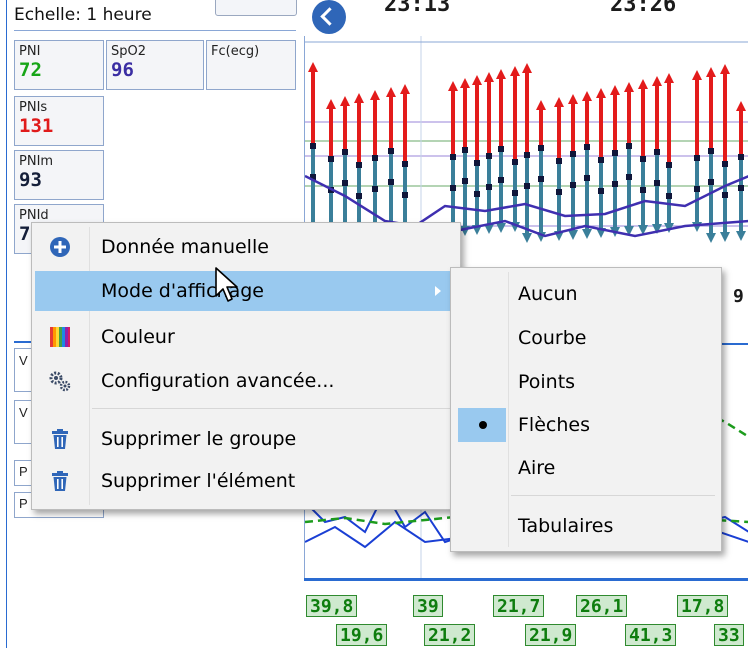 The height and width of the screenshot is (648, 748). Describe the element at coordinates (34, 215) in the screenshot. I see `param-name: PNId` at that location.